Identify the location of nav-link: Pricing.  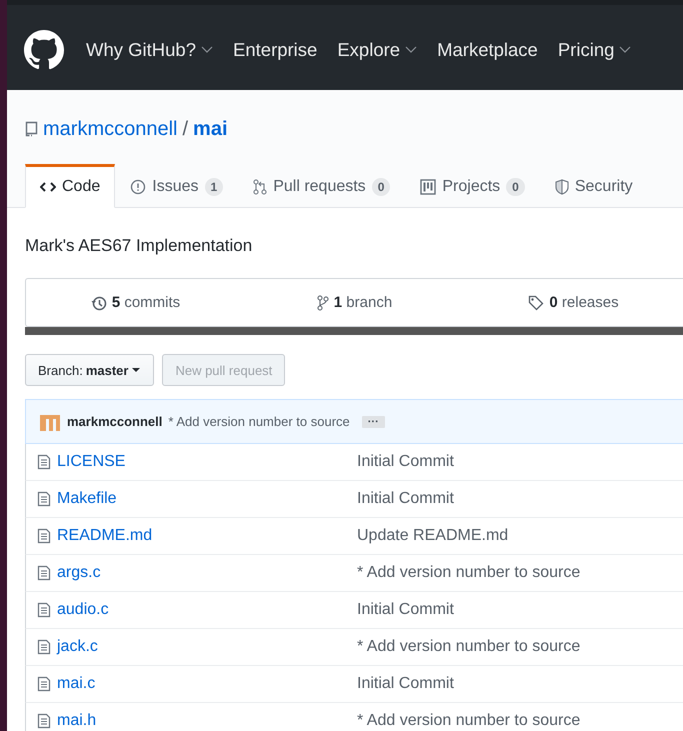
(595, 50).